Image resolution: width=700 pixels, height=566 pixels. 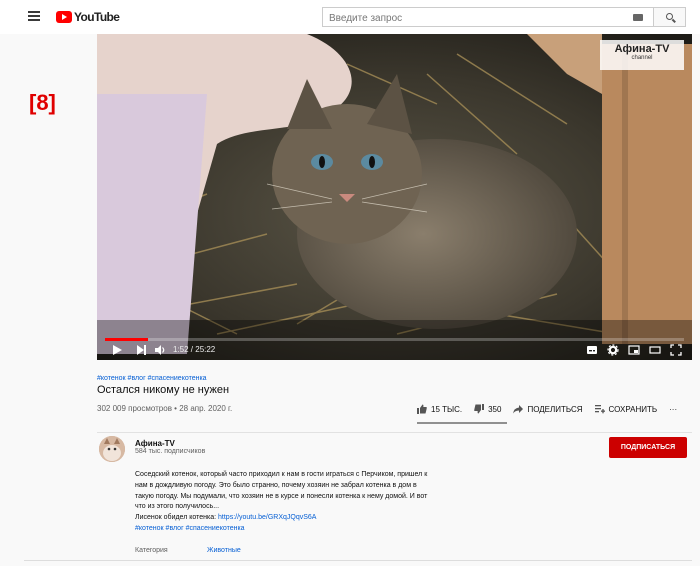 I want to click on channel-avatar, so click(x=112, y=449).